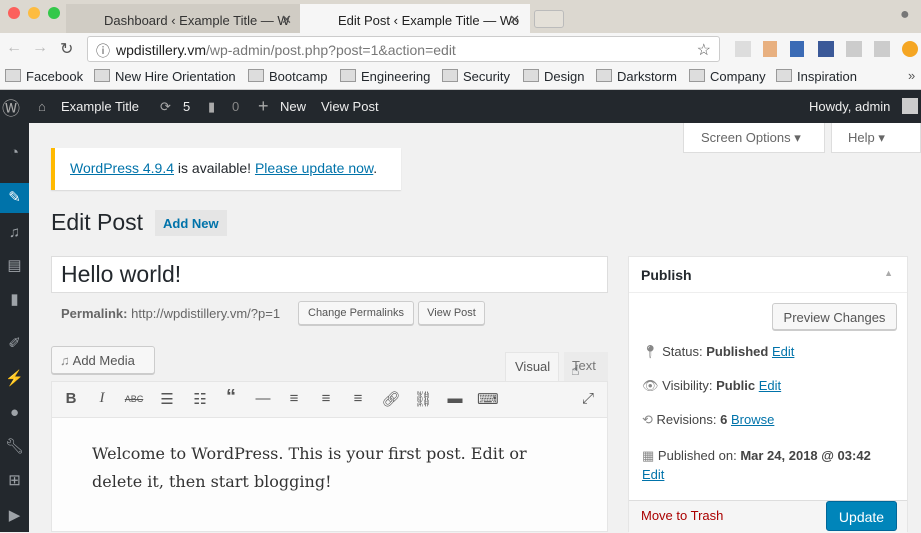 The height and width of the screenshot is (533, 921). I want to click on publish-header: Publish ▲, so click(768, 275).